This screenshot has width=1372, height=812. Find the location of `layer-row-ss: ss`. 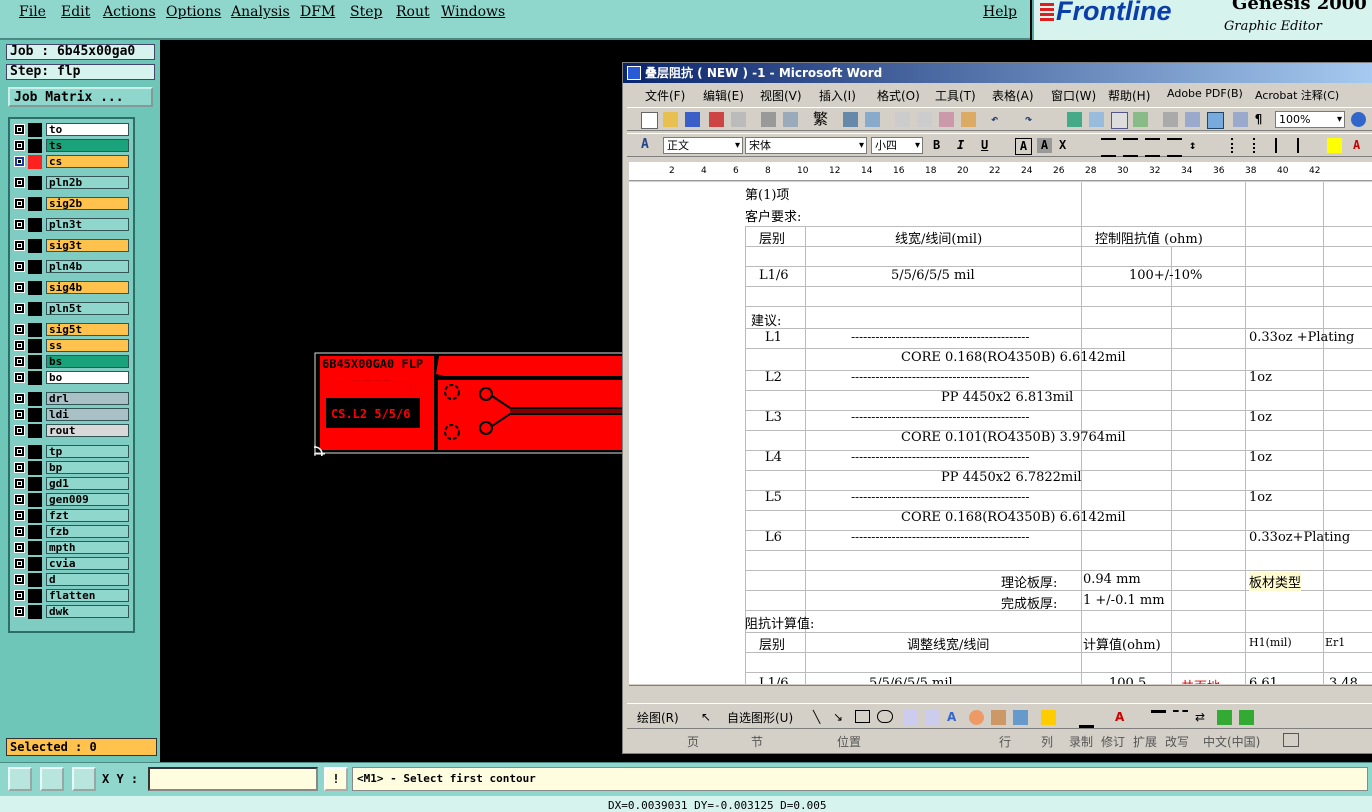

layer-row-ss: ss is located at coordinates (70, 346).